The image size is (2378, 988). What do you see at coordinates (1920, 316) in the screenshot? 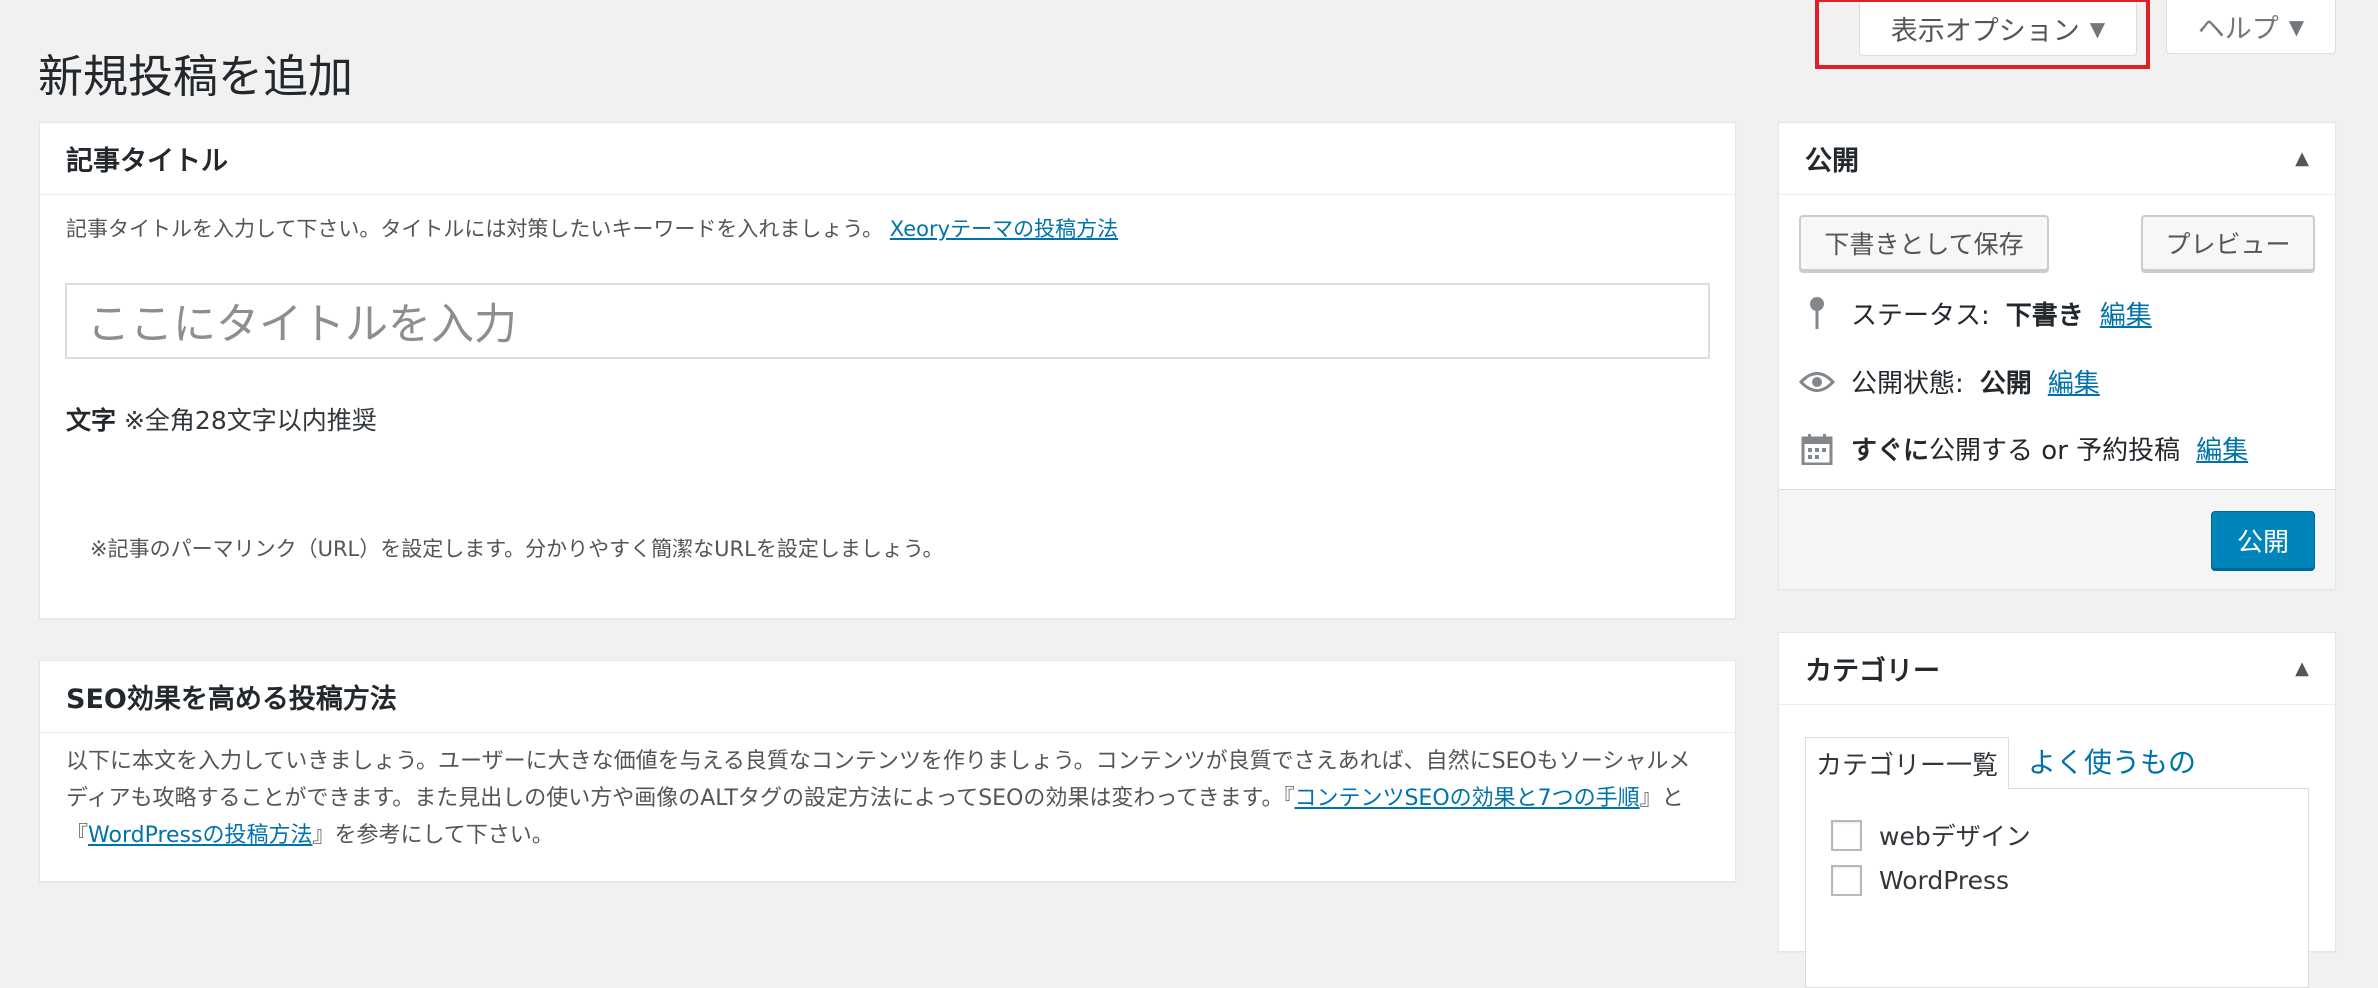
I see `status-label: ステータス:` at bounding box center [1920, 316].